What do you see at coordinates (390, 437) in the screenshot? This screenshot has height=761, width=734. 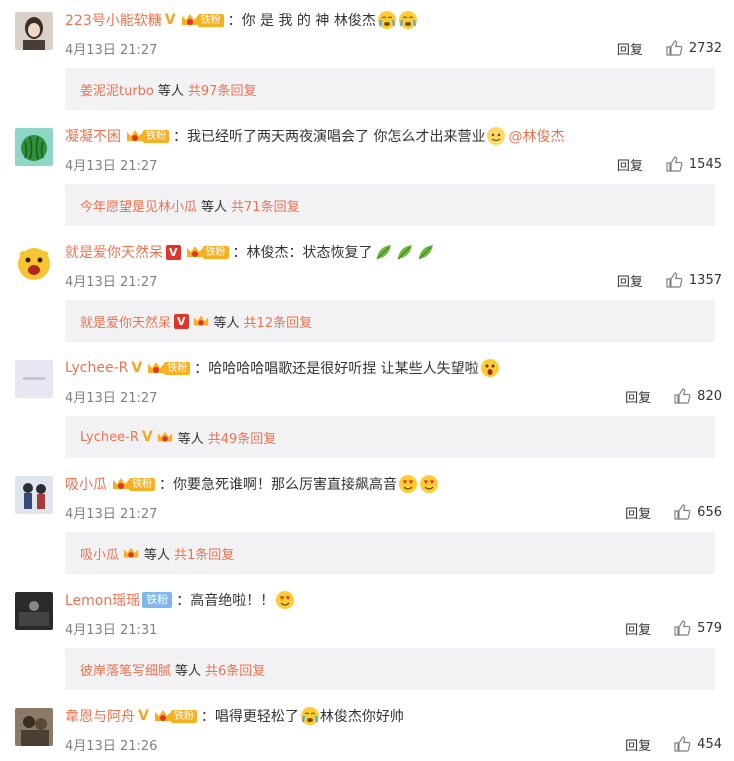 I see `reply-summary: Lychee-R V 等人 共49条回复` at bounding box center [390, 437].